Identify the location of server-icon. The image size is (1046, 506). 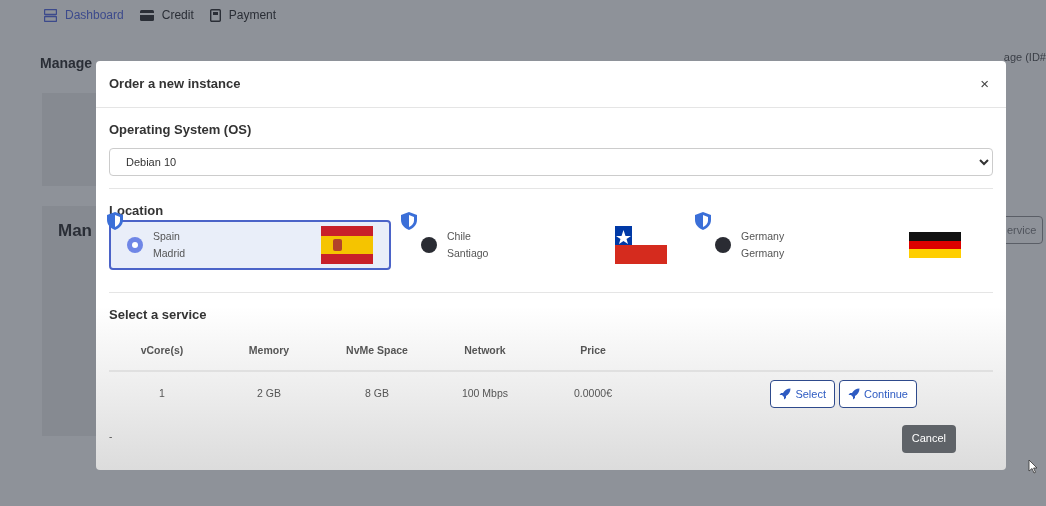
(50, 15).